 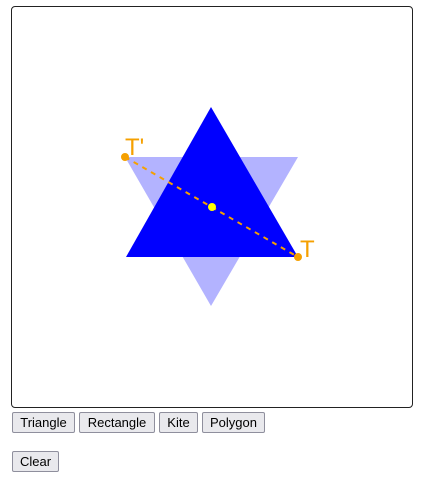 I want to click on rectangle-button: Rectangle, so click(x=117, y=422).